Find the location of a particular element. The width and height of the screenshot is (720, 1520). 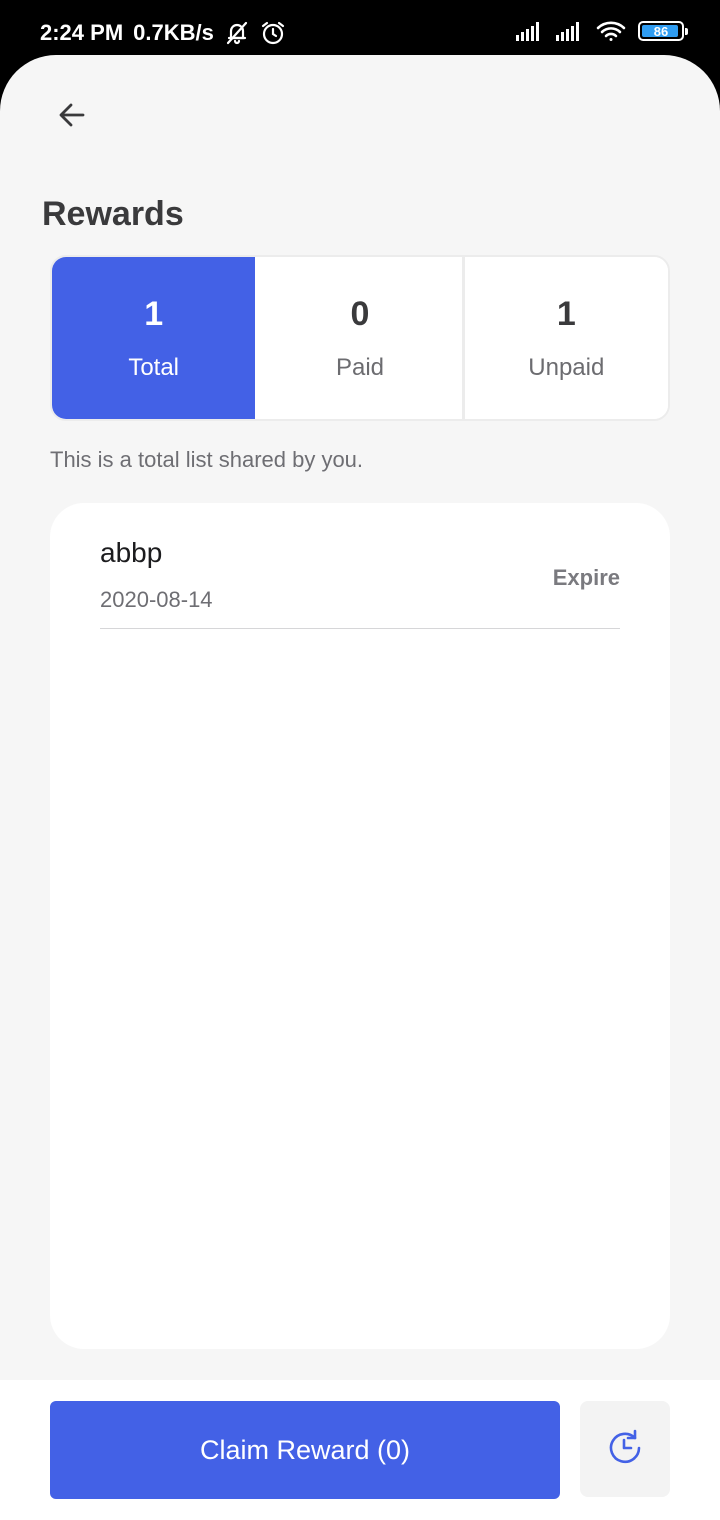

battery-level: 86 is located at coordinates (661, 31).